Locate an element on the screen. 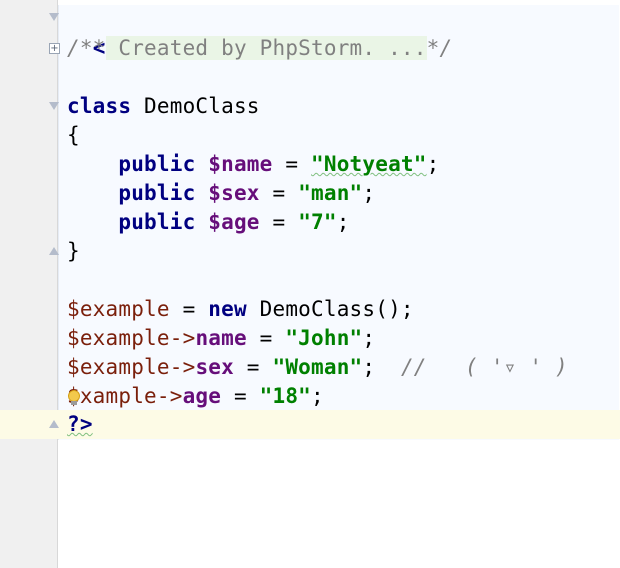  code-line: public $name = "Notyeat"; is located at coordinates (253, 164).